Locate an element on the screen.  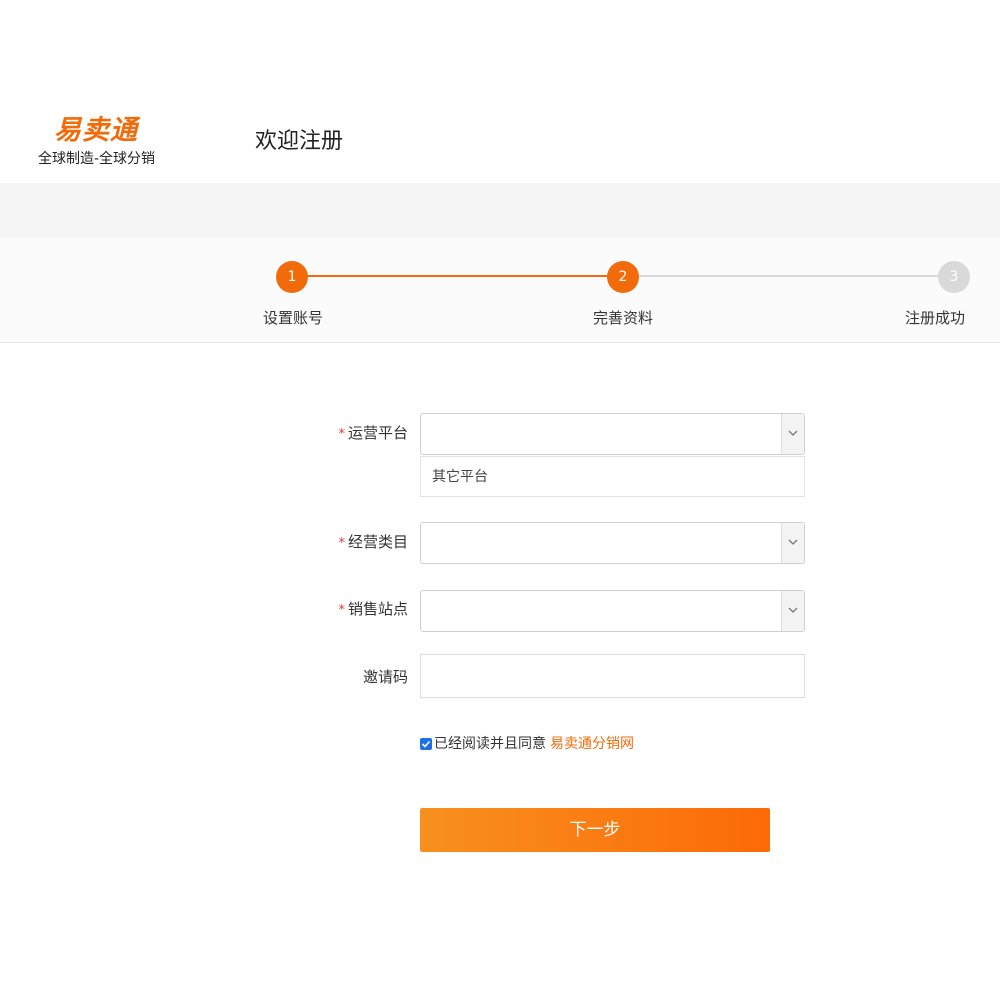
step-progress: 1 2 3 设置账号 完善资料 注册成功 is located at coordinates (500, 290).